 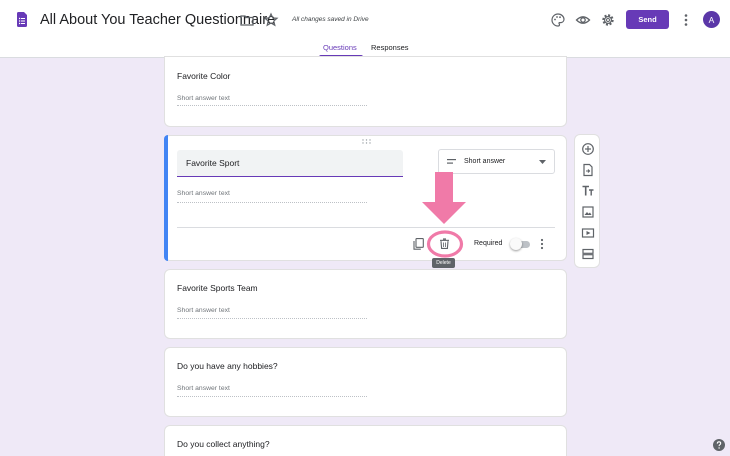 I want to click on question-title: Favorite Color, so click(x=204, y=76).